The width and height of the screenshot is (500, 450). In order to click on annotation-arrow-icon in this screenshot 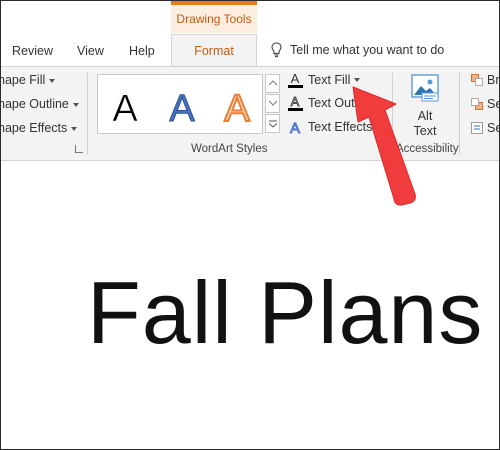, I will do `click(384, 146)`.